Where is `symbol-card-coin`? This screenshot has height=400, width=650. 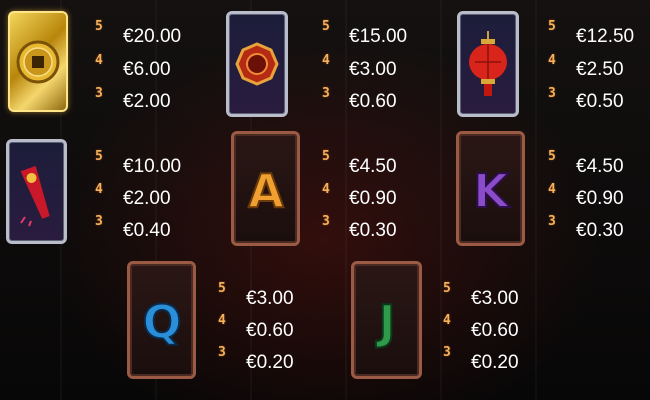
symbol-card-coin is located at coordinates (38, 61).